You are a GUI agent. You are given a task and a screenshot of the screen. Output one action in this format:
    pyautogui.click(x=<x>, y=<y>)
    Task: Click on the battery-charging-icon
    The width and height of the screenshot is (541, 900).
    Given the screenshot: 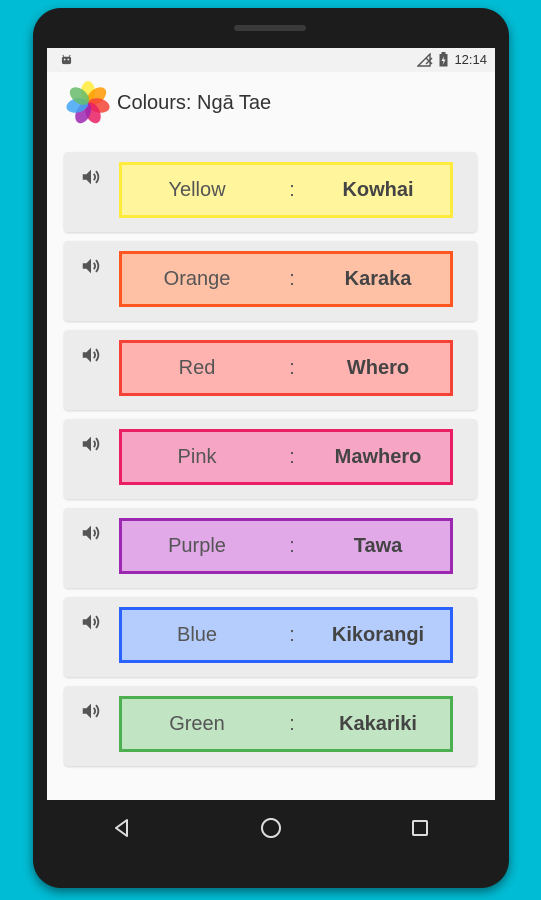 What is the action you would take?
    pyautogui.click(x=443, y=59)
    